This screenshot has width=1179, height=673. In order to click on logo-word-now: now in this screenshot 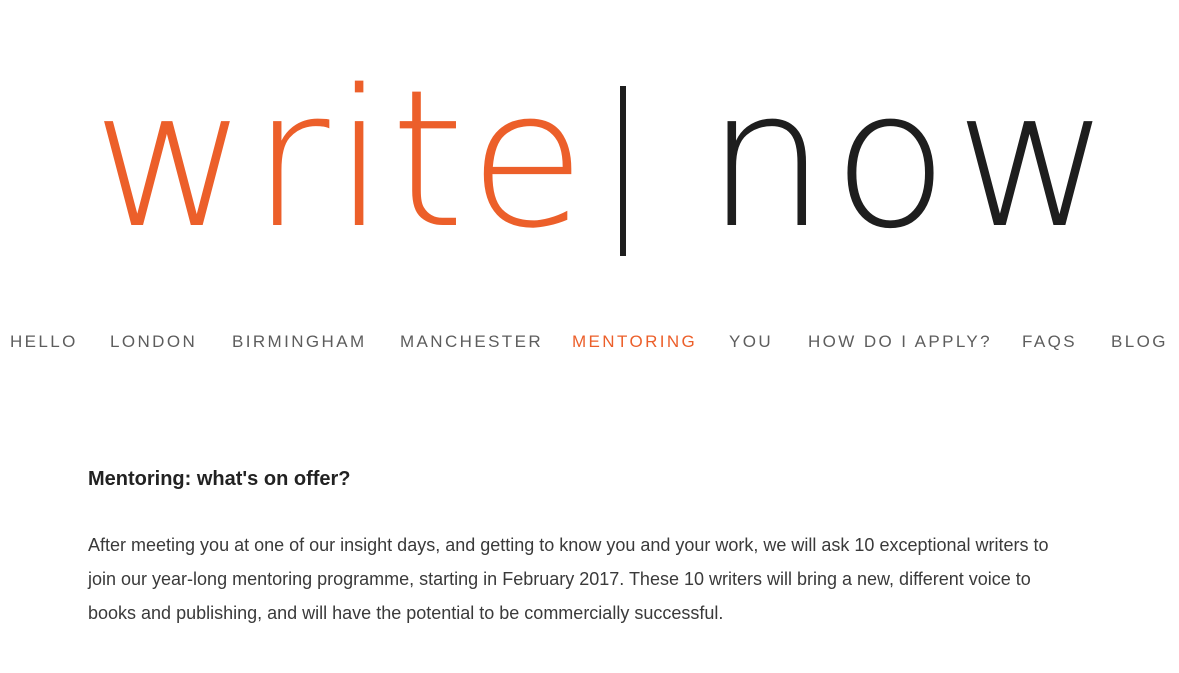, I will do `click(911, 159)`.